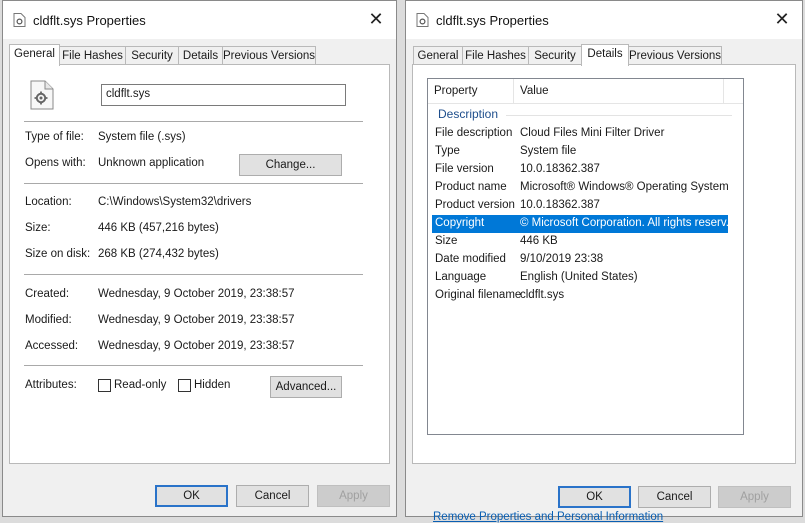 This screenshot has width=805, height=523. I want to click on property-name: Product version, so click(475, 205).